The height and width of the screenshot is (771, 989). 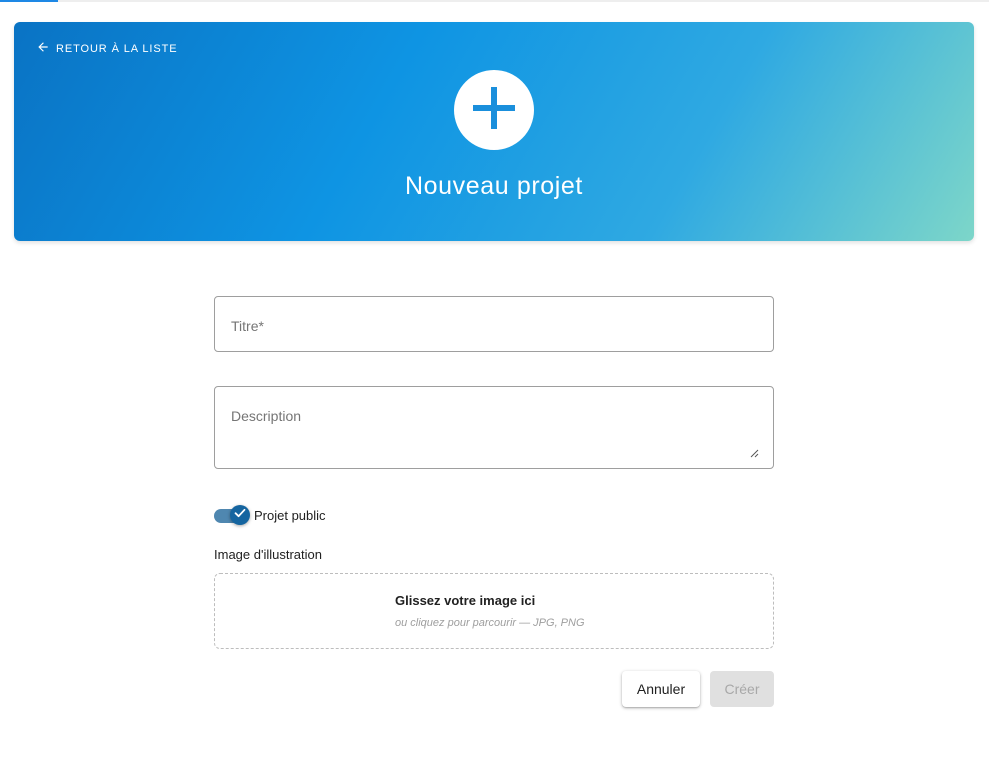 I want to click on new-project-badge, so click(x=494, y=110).